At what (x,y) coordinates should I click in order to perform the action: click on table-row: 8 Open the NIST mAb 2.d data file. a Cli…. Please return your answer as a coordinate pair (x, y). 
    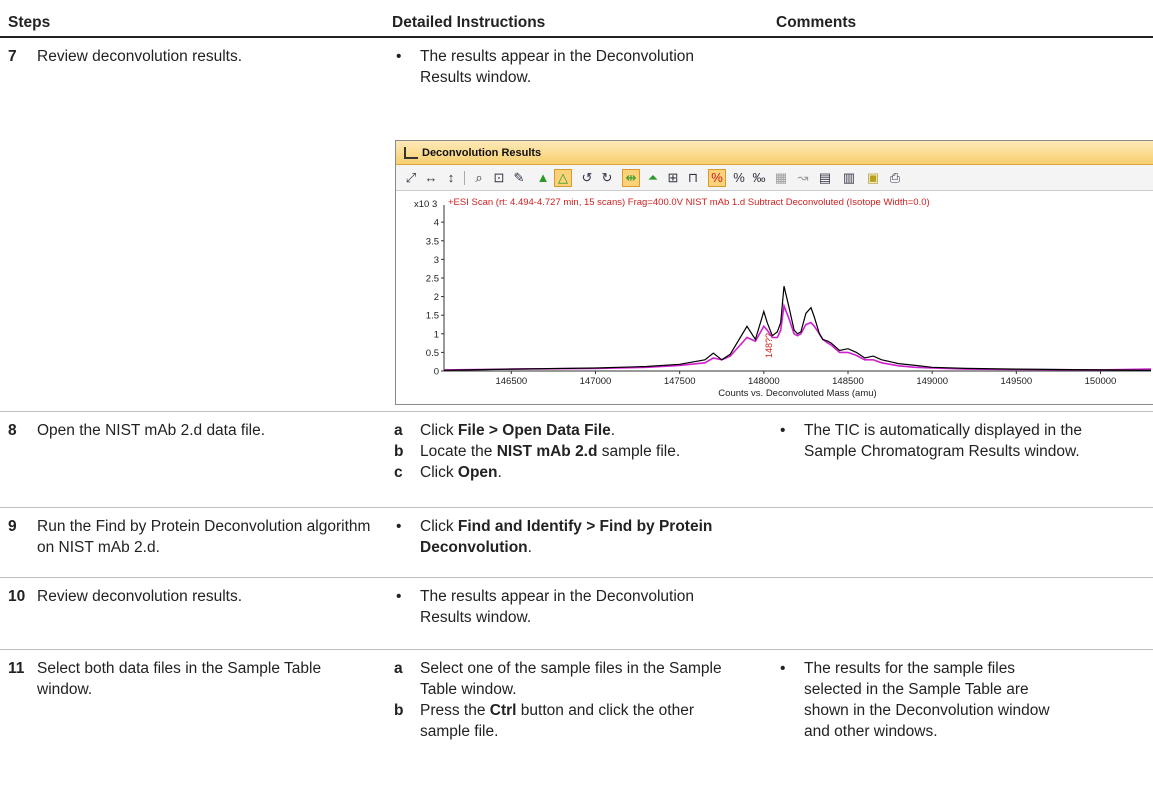
    Looking at the image, I should click on (576, 460).